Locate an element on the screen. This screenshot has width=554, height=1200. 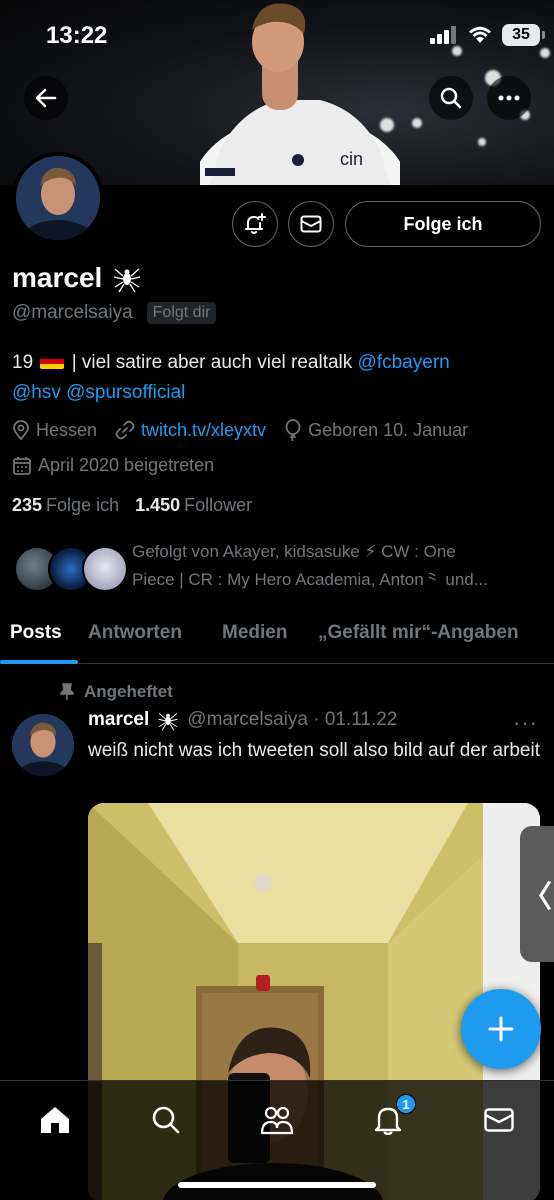
link-icon is located at coordinates (125, 430).